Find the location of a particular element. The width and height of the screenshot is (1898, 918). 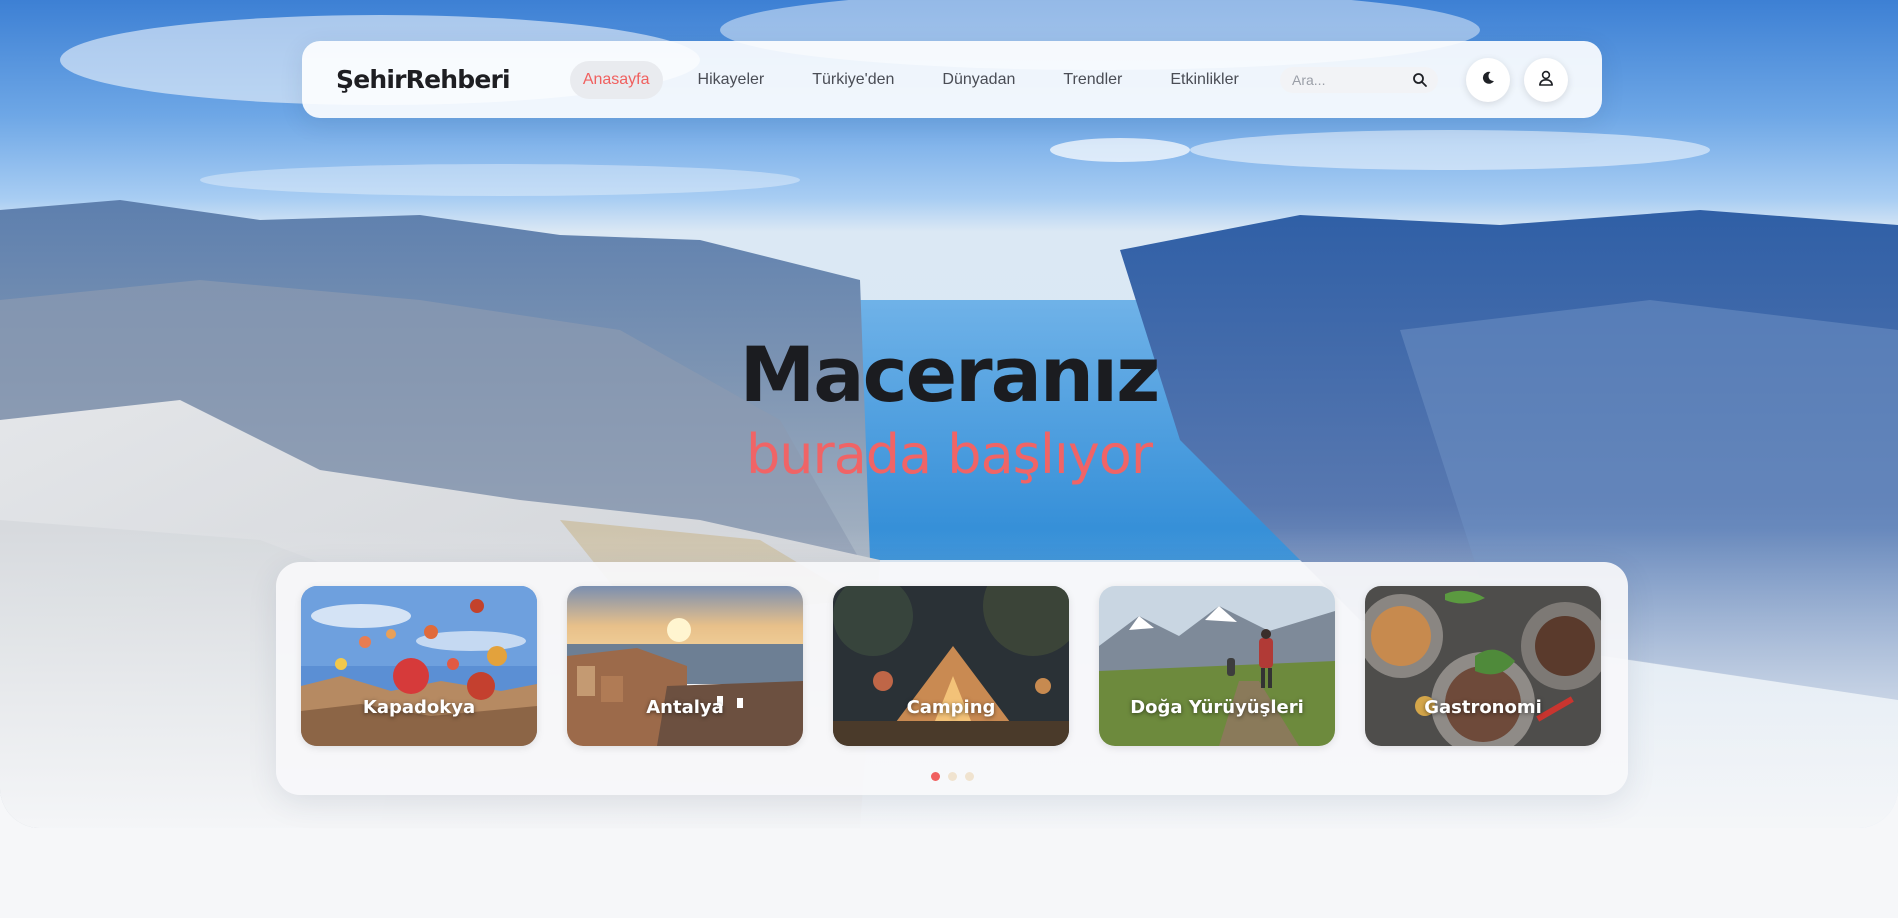

hero-title: Maceranız is located at coordinates (950, 374).